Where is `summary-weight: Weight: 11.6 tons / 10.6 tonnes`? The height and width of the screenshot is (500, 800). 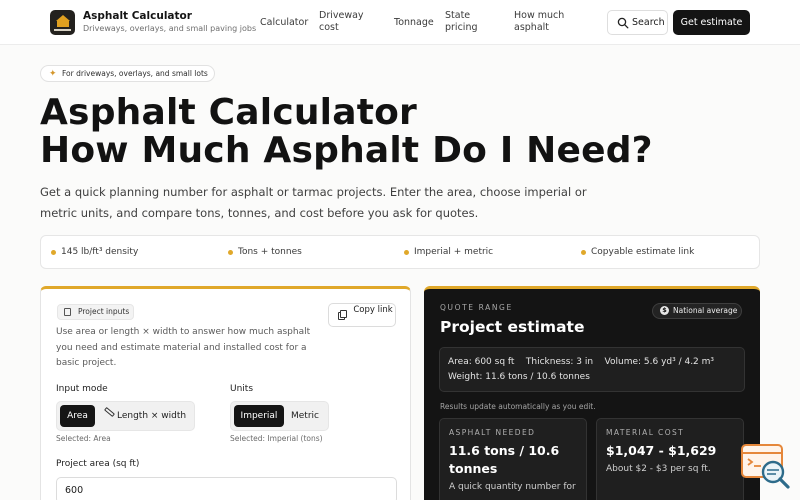 summary-weight: Weight: 11.6 tons / 10.6 tonnes is located at coordinates (519, 377).